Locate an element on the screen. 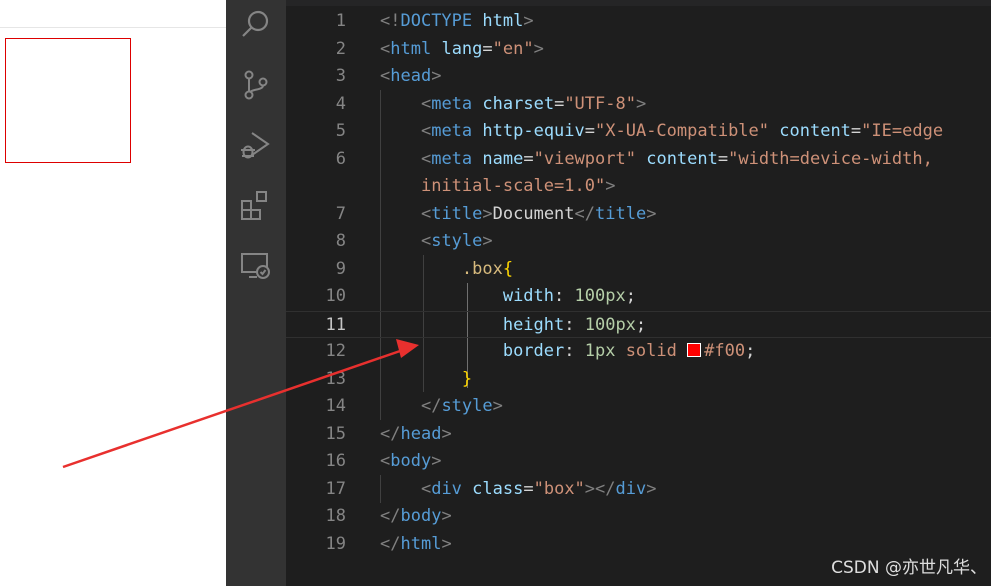 This screenshot has height=586, width=991. code-text: width: 100px; is located at coordinates (569, 296).